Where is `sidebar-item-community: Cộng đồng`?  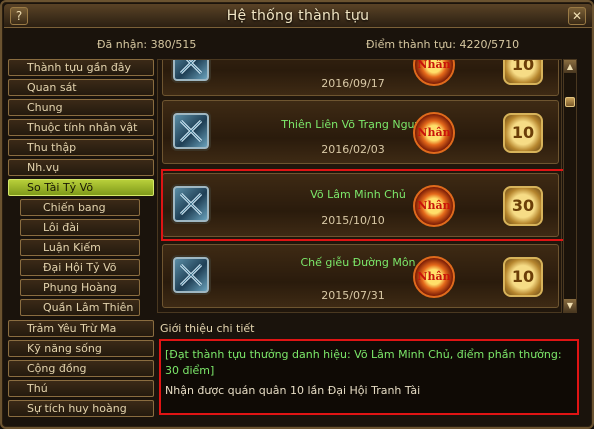
sidebar-item-community: Cộng đồng is located at coordinates (81, 368).